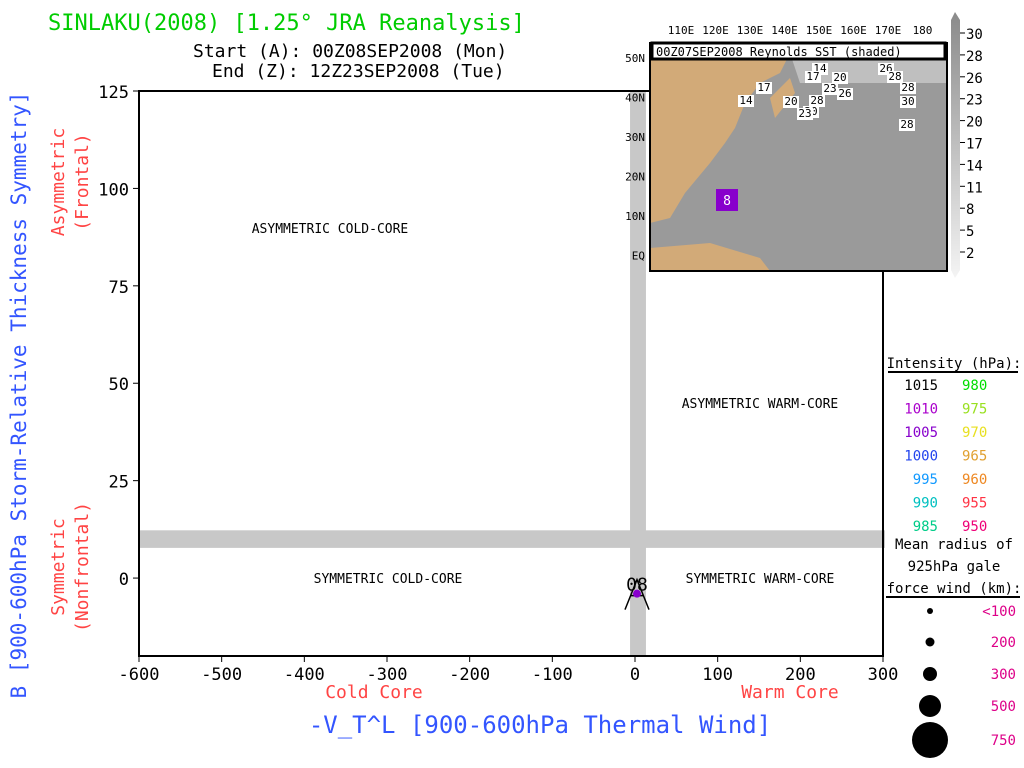  Describe the element at coordinates (1003, 675) in the screenshot. I see `radius-value: 300` at that location.